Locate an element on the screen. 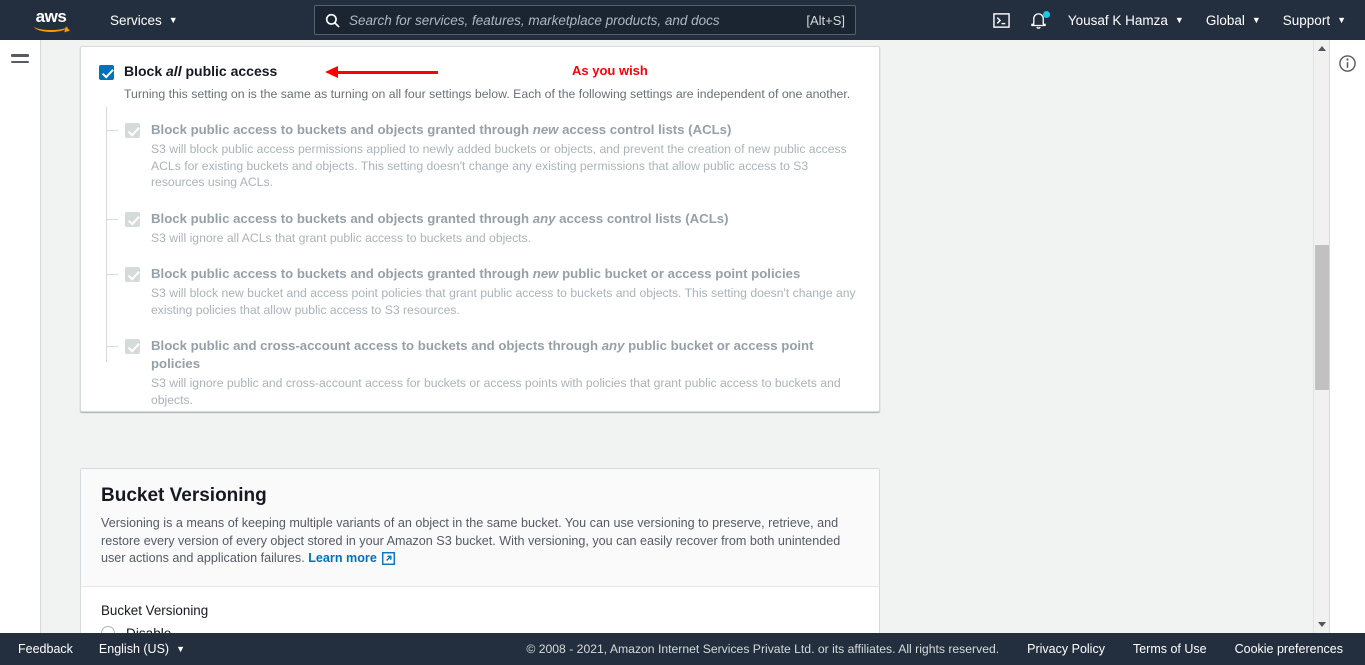 This screenshot has height=665, width=1365. content-scrollbar is located at coordinates (1321, 336).